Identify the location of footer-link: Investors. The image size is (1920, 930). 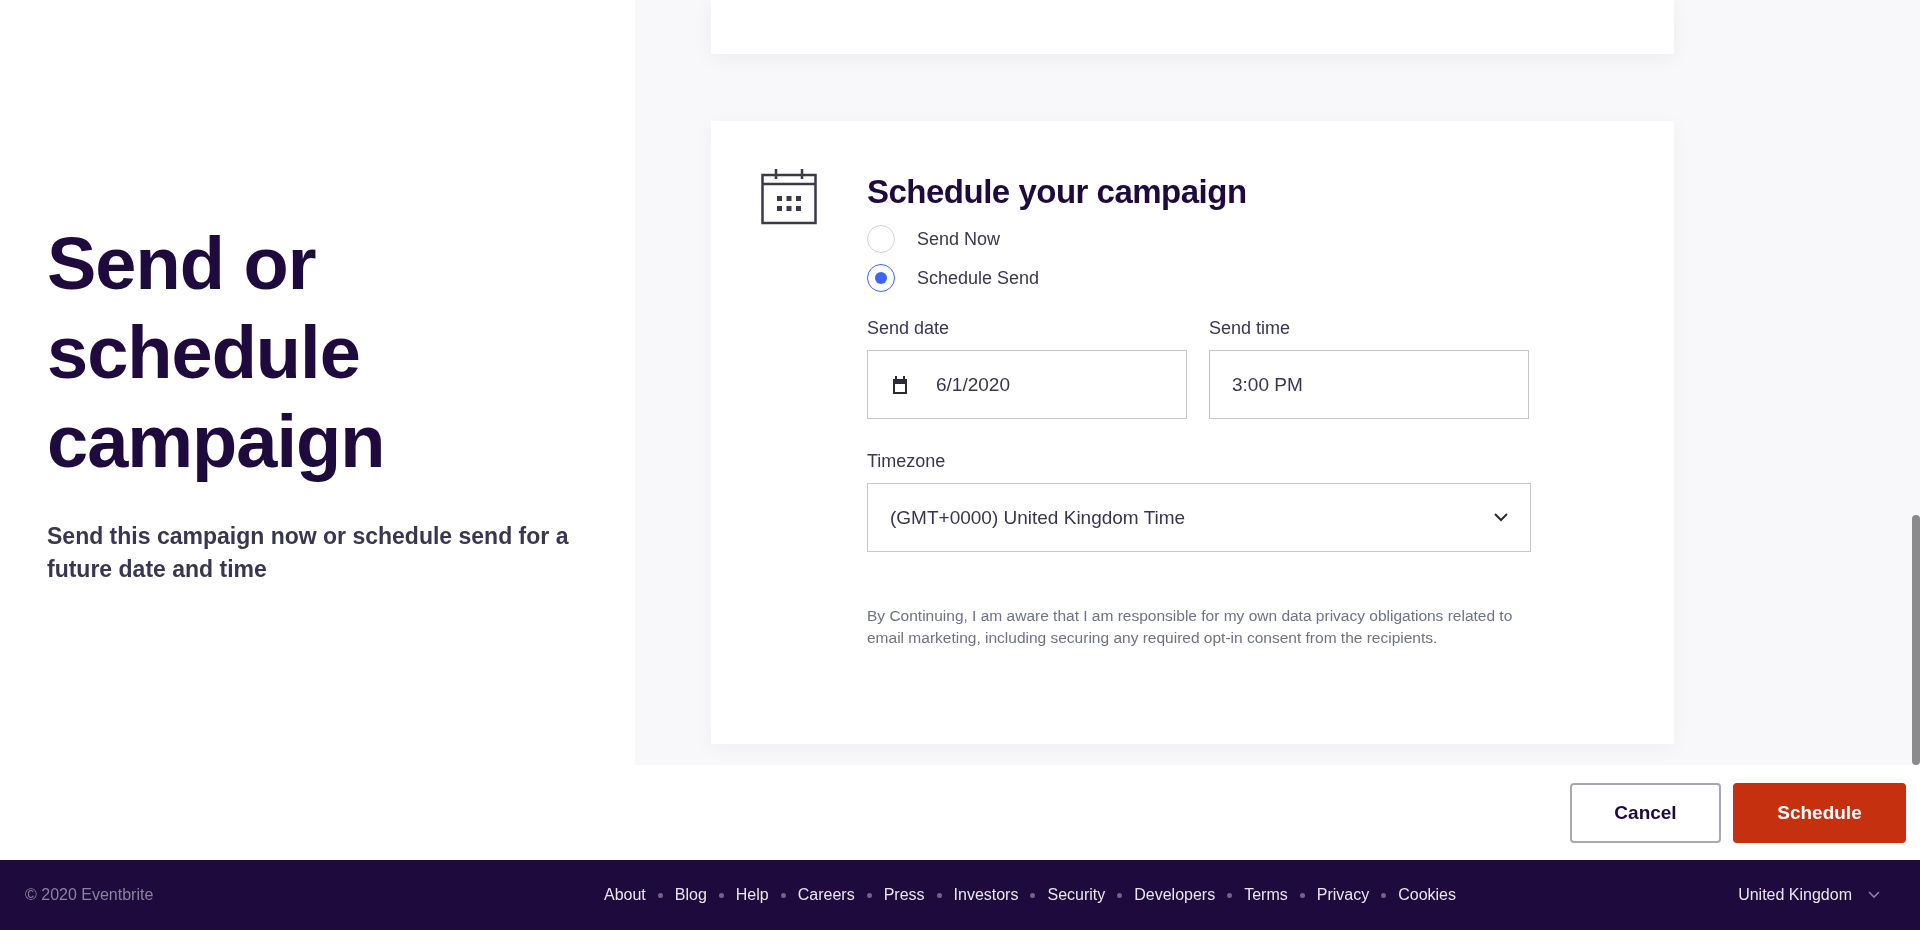
(986, 895).